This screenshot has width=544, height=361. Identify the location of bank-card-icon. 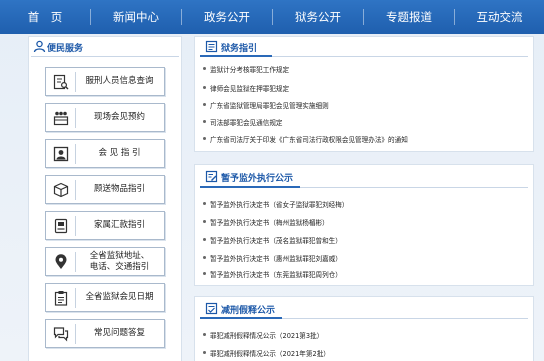
(61, 226).